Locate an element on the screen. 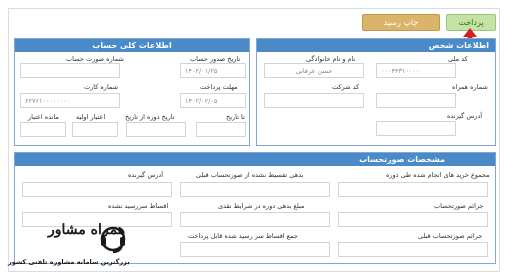 The image size is (508, 278). full-name-field: حسن عرفانی is located at coordinates (314, 70).